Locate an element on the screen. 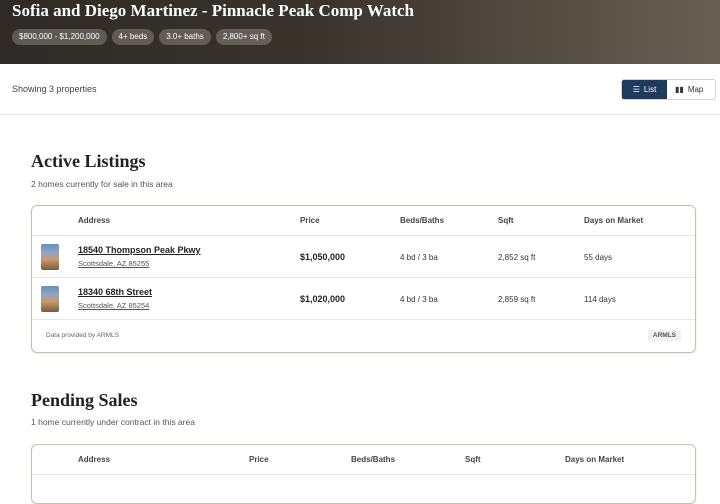 Image resolution: width=720 pixels, height=504 pixels. active-listings-subtitle: 2 homes currently for sale in this area is located at coordinates (102, 184).